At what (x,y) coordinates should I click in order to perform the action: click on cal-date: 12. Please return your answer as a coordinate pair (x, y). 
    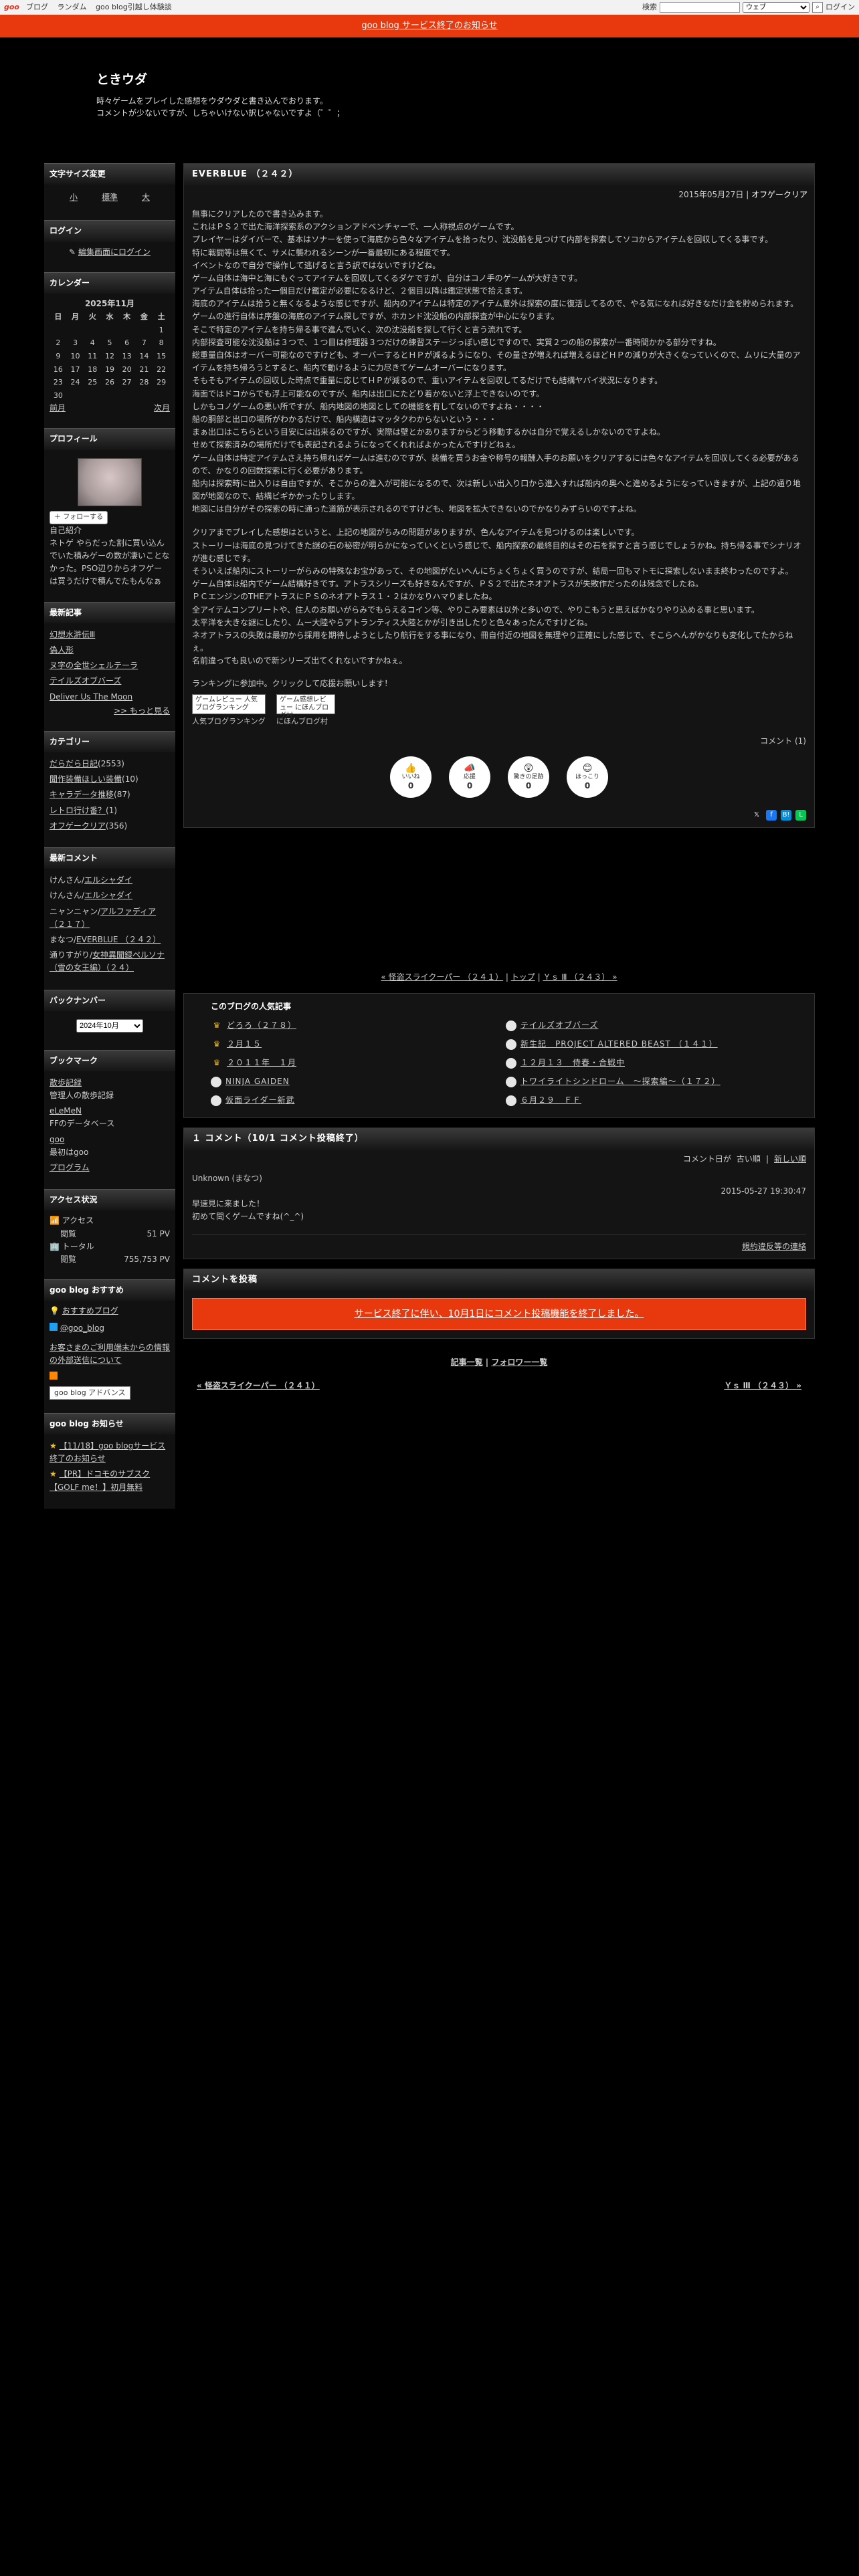
    Looking at the image, I should click on (109, 355).